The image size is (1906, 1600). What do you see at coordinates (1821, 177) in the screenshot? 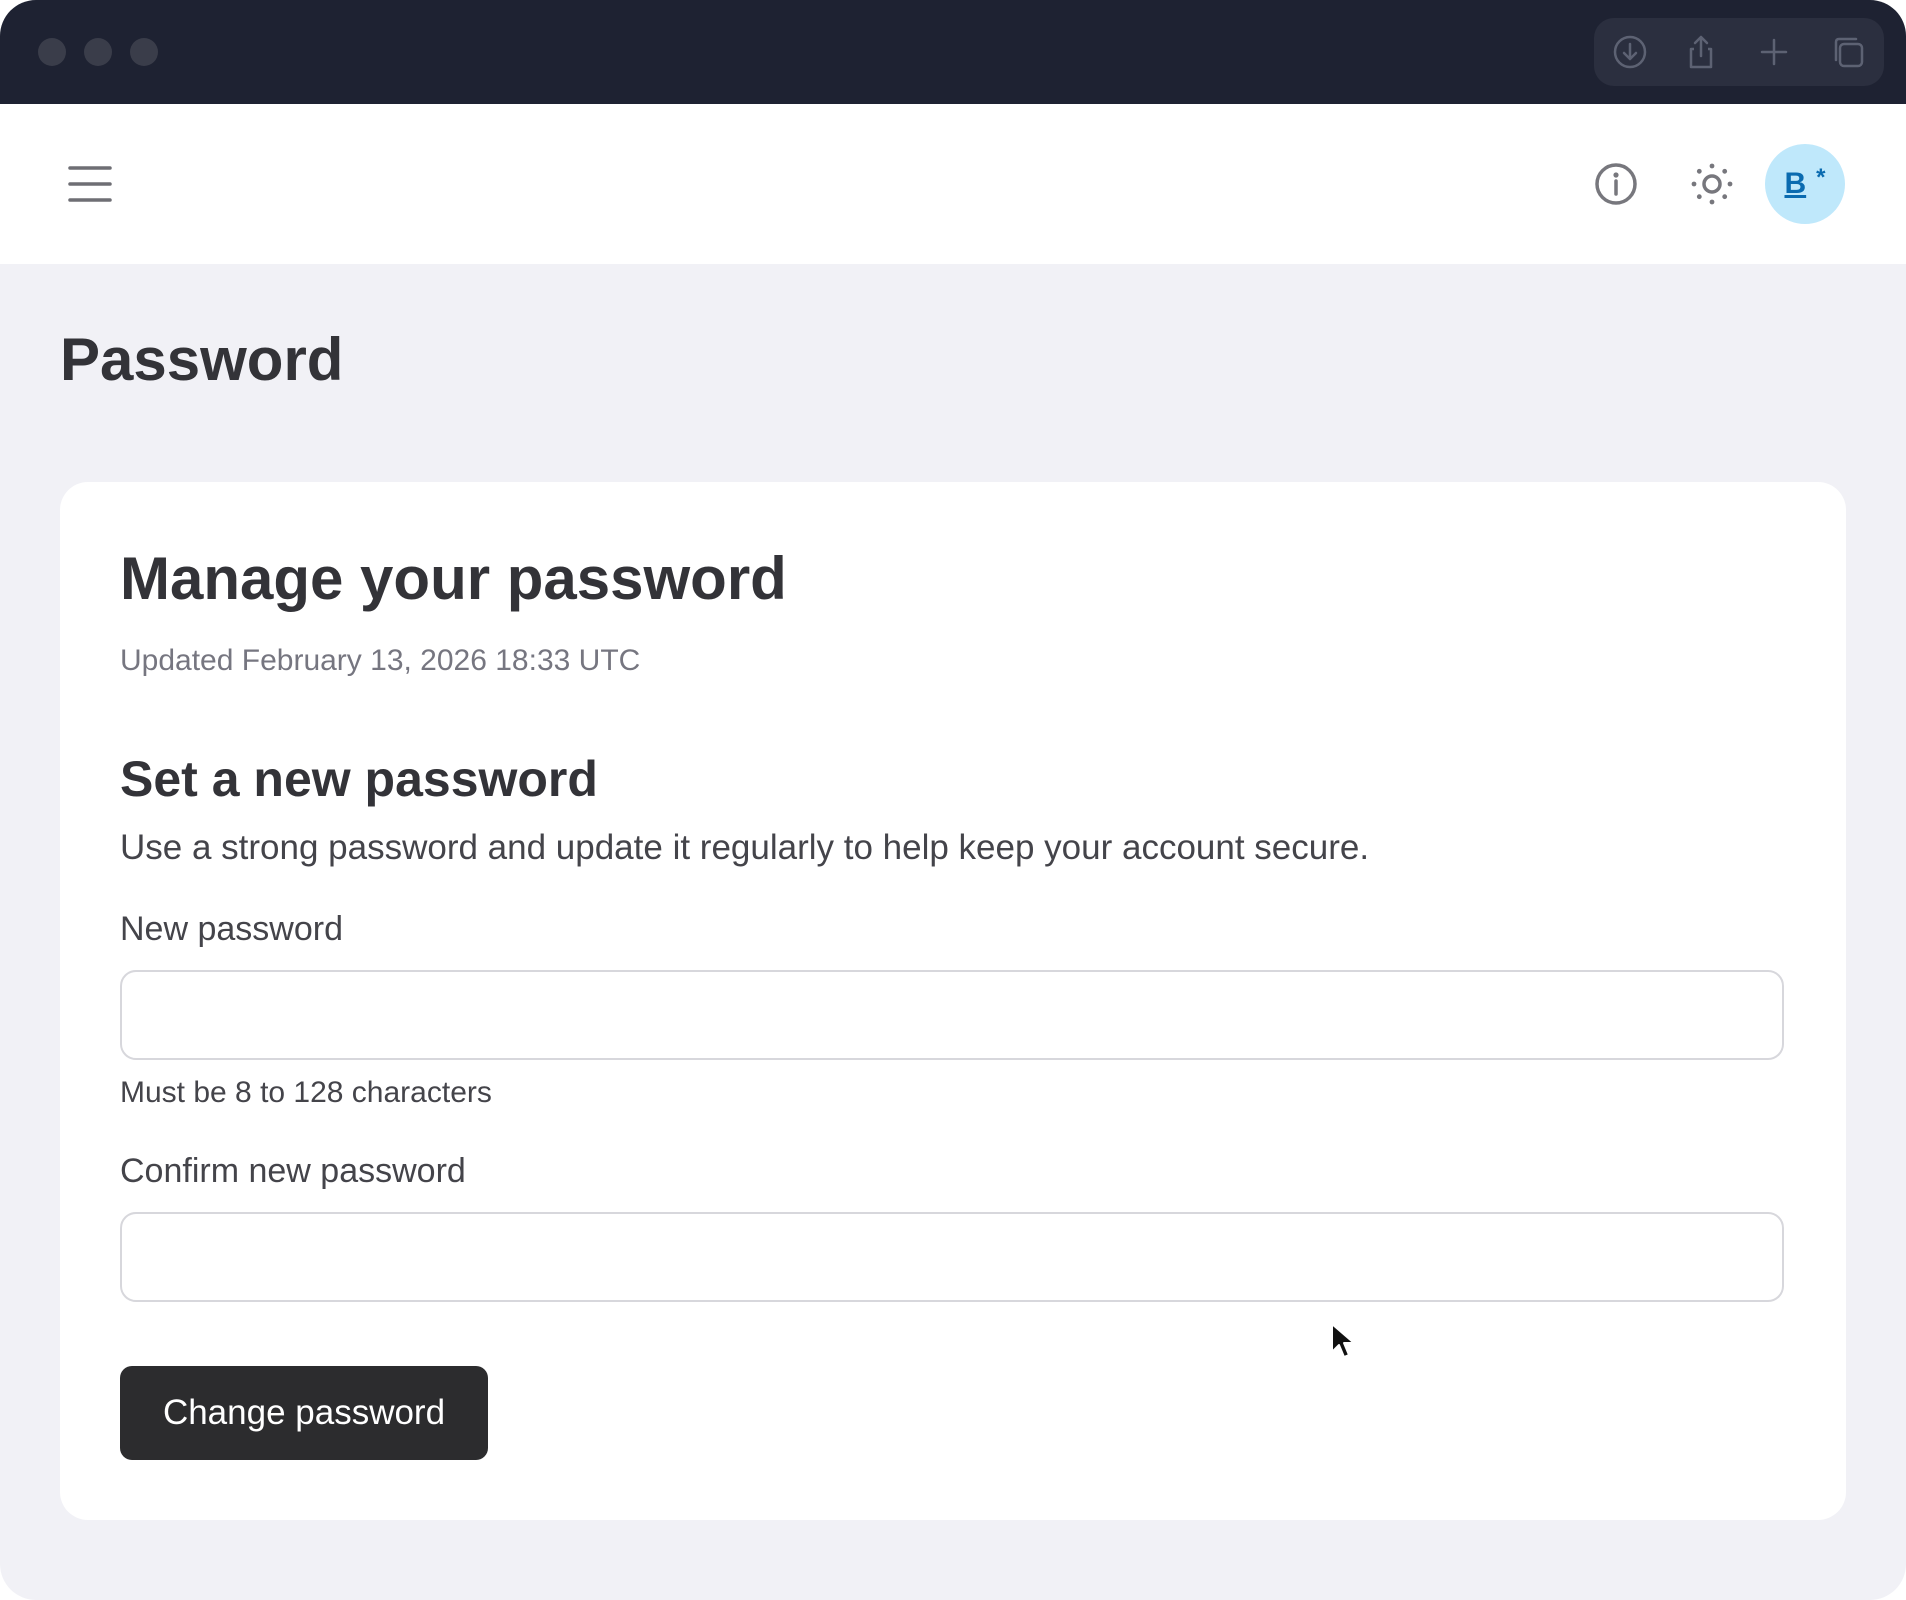
I see `avatar-badge: *` at bounding box center [1821, 177].